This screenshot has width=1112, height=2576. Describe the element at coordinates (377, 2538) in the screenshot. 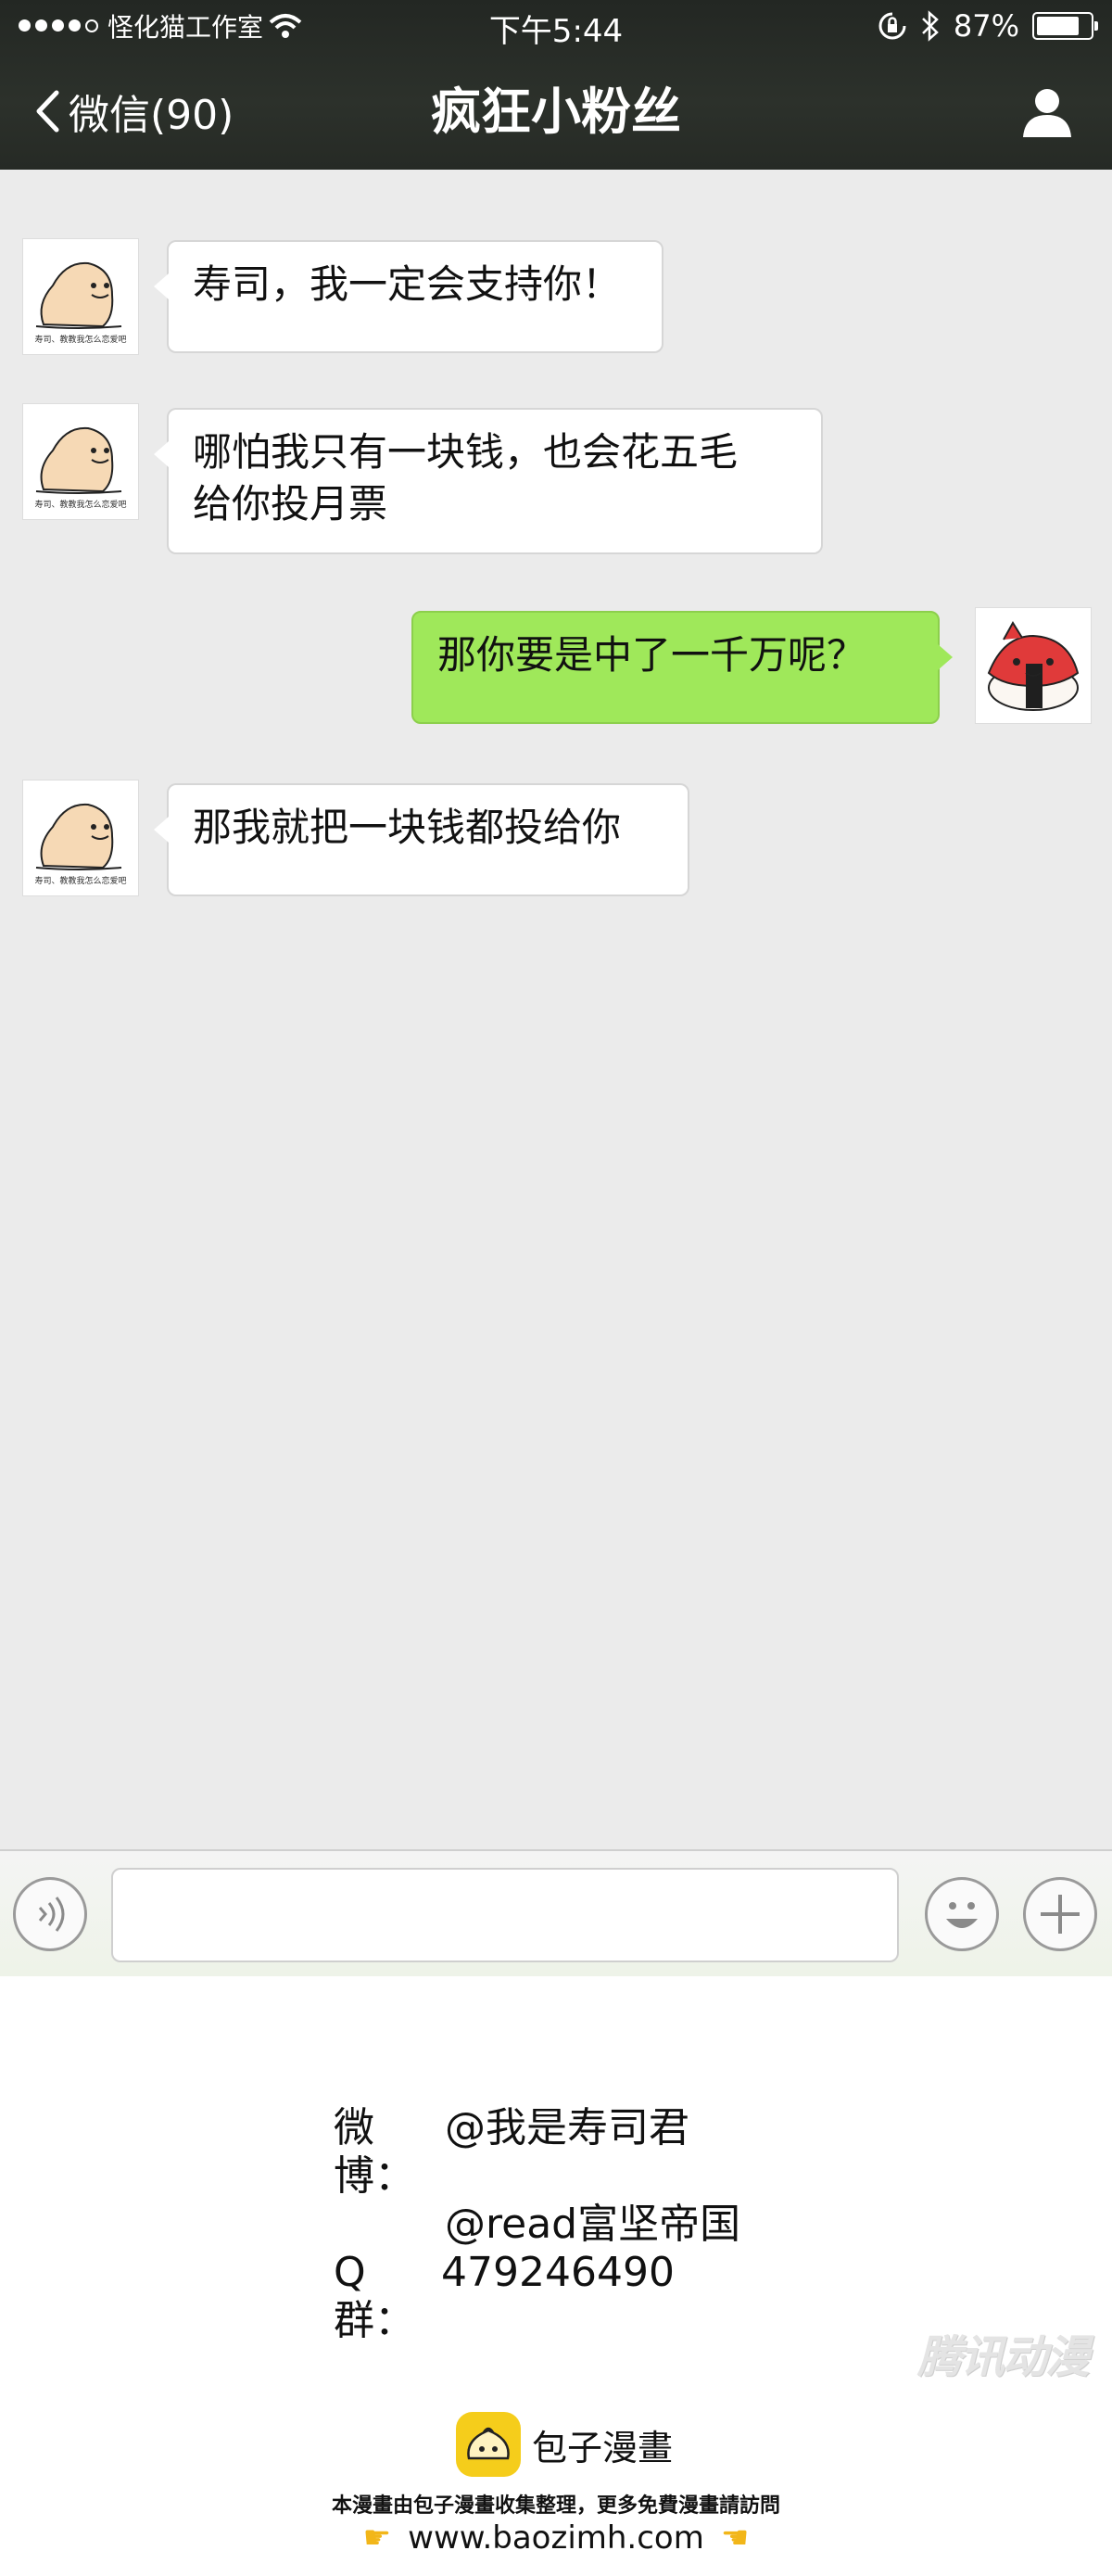

I see `pointing-right-hand-icon: ☛` at that location.